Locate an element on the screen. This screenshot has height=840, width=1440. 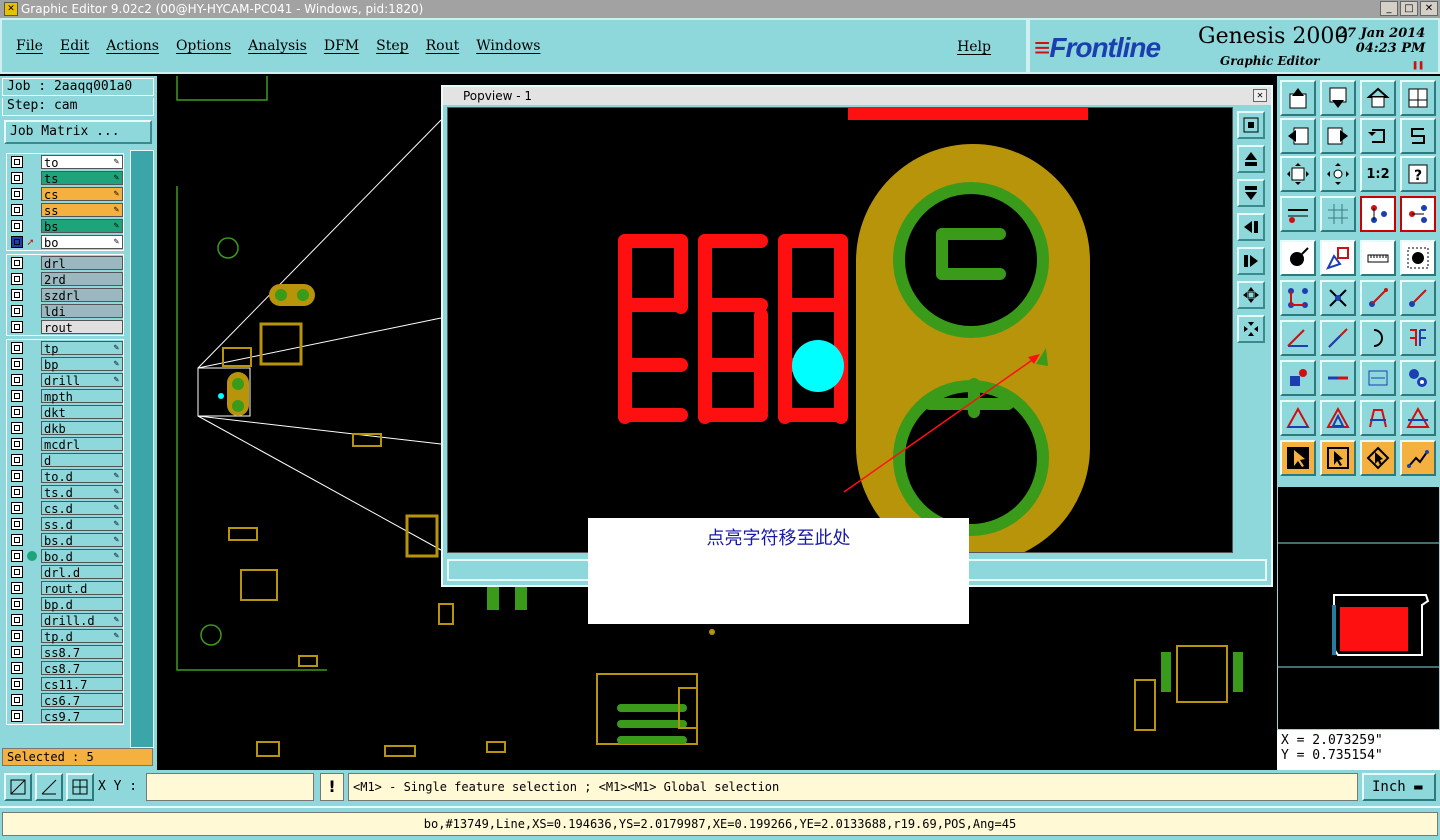
layer-name: szdrl is located at coordinates (82, 295).